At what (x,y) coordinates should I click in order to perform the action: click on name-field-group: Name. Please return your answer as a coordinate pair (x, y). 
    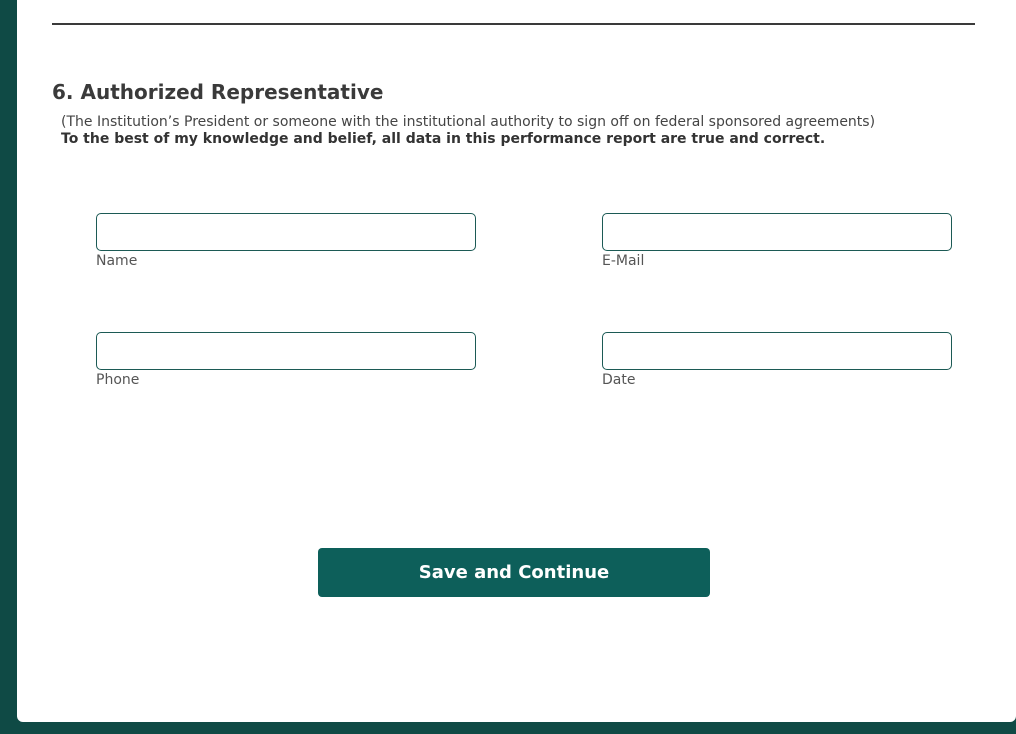
    Looking at the image, I should click on (286, 241).